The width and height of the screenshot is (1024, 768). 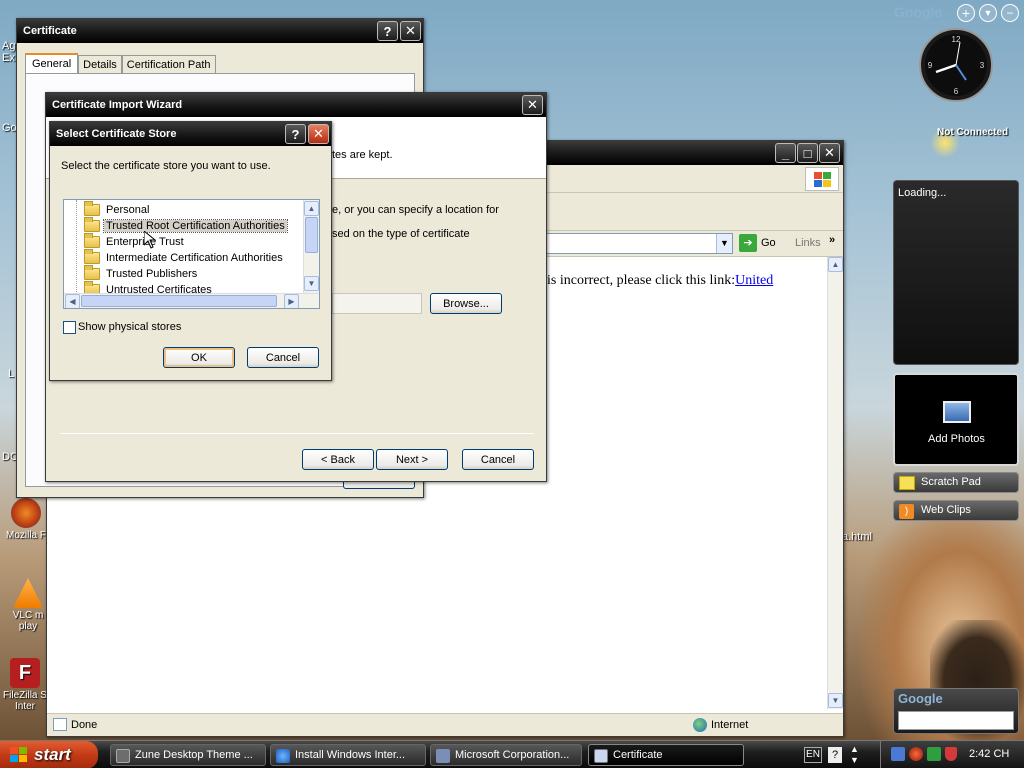 What do you see at coordinates (129, 327) in the screenshot?
I see `show-physical-label: Show physical stores` at bounding box center [129, 327].